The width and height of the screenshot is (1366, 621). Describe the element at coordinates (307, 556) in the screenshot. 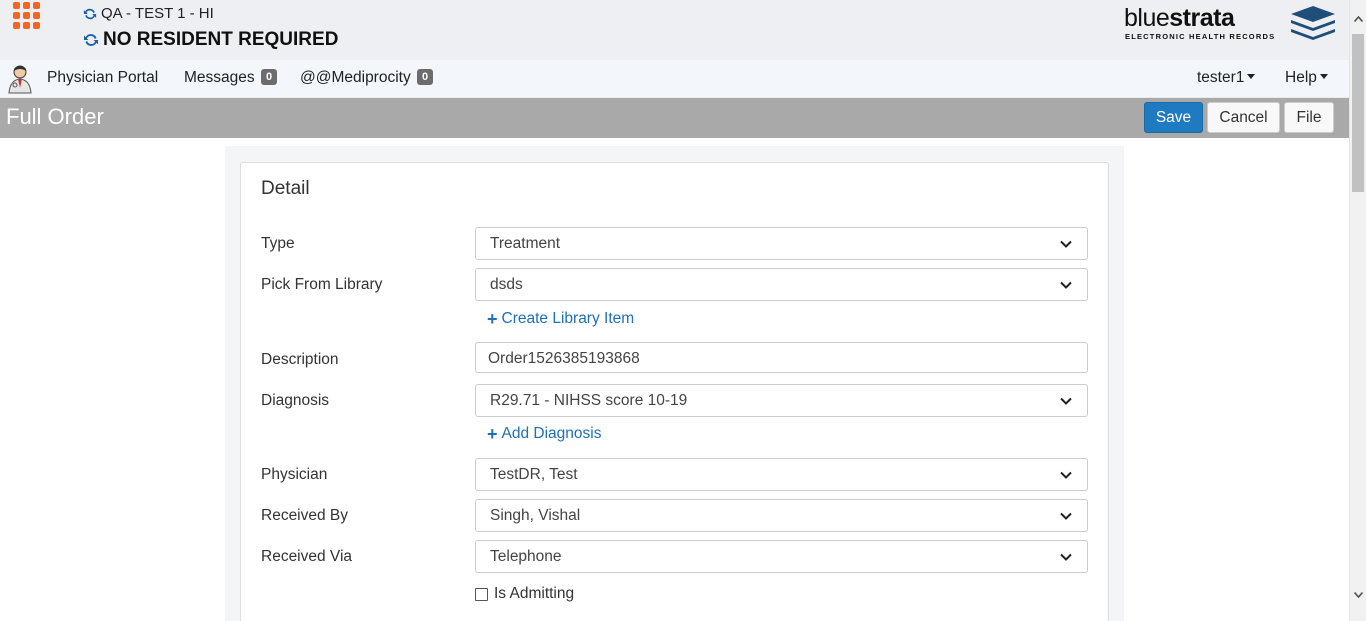

I see `received-via-label: Received Via` at that location.